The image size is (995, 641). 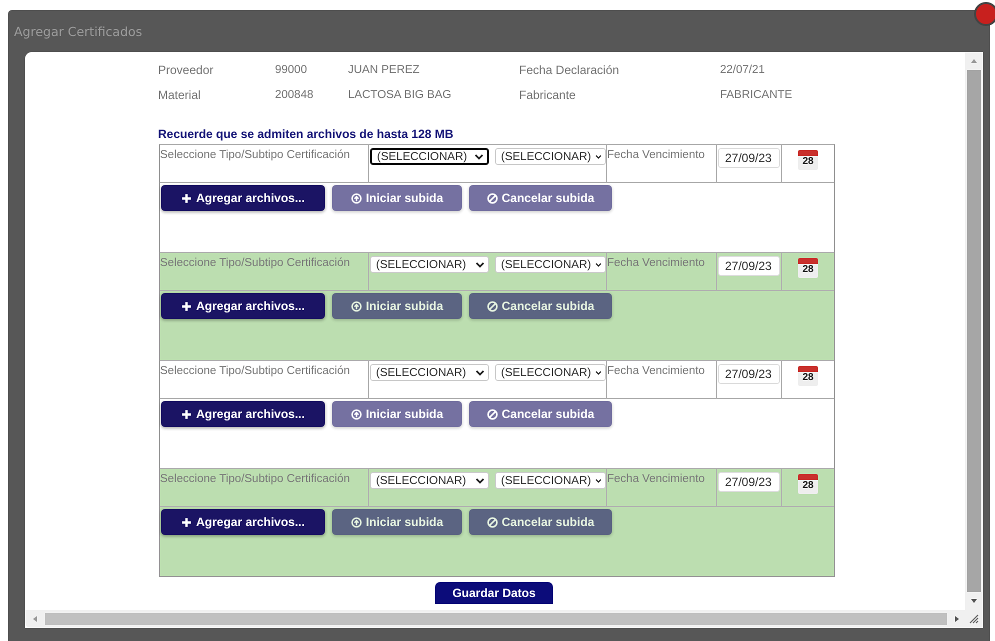 What do you see at coordinates (180, 95) in the screenshot?
I see `field-label: Material` at bounding box center [180, 95].